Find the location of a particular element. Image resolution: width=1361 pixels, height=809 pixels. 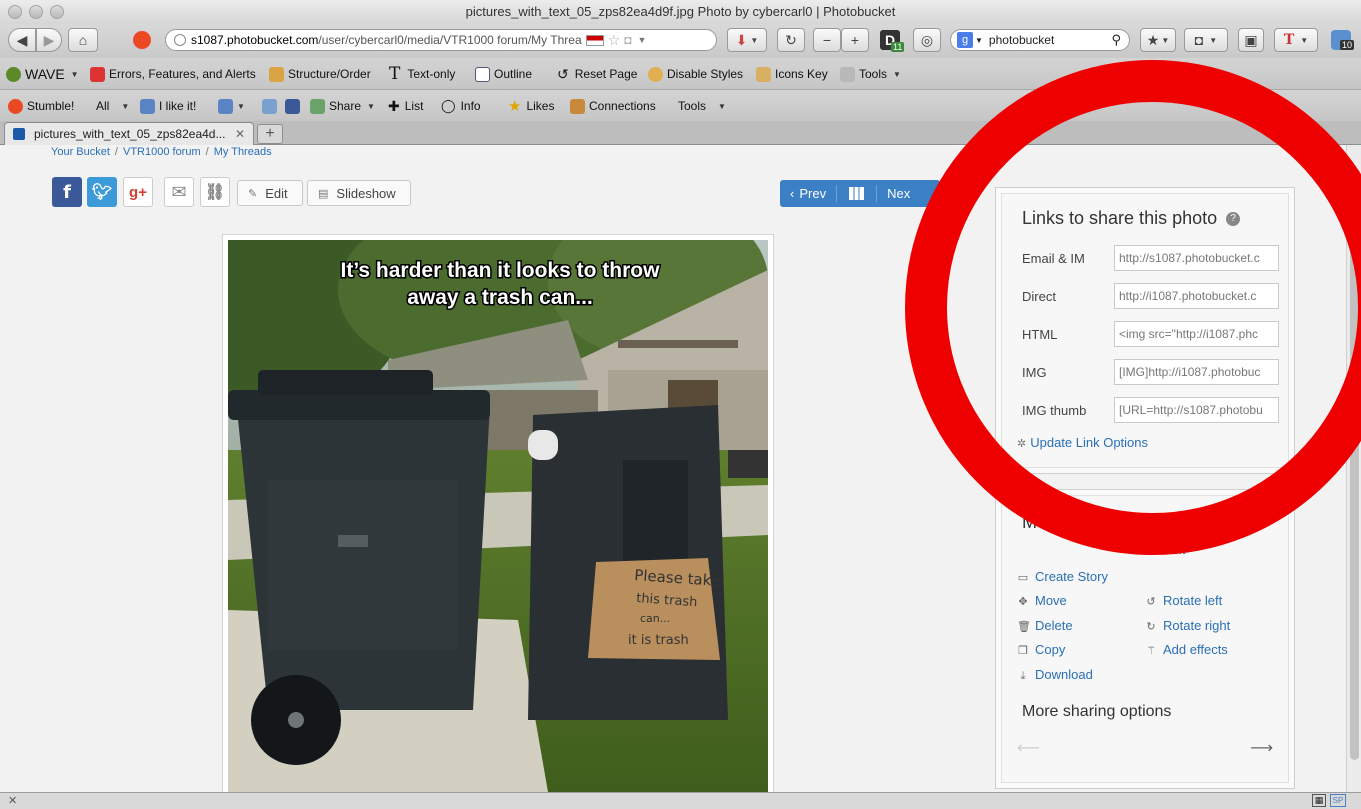

errors-features-alerts-button: Errors, Features, and Alerts is located at coordinates (173, 74).